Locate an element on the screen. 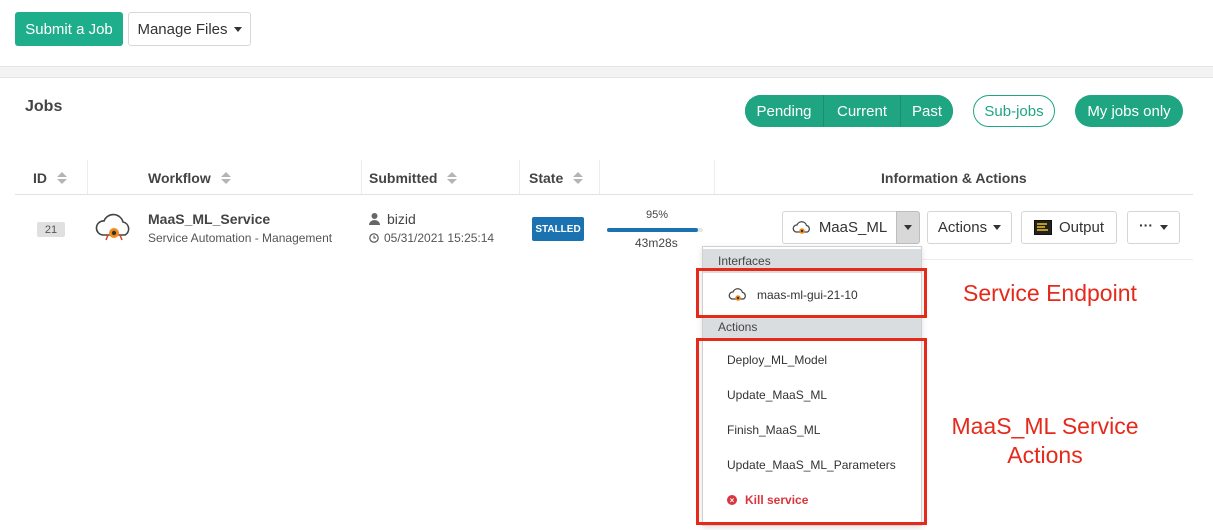 This screenshot has height=530, width=1213. progress-bar-fill is located at coordinates (653, 230).